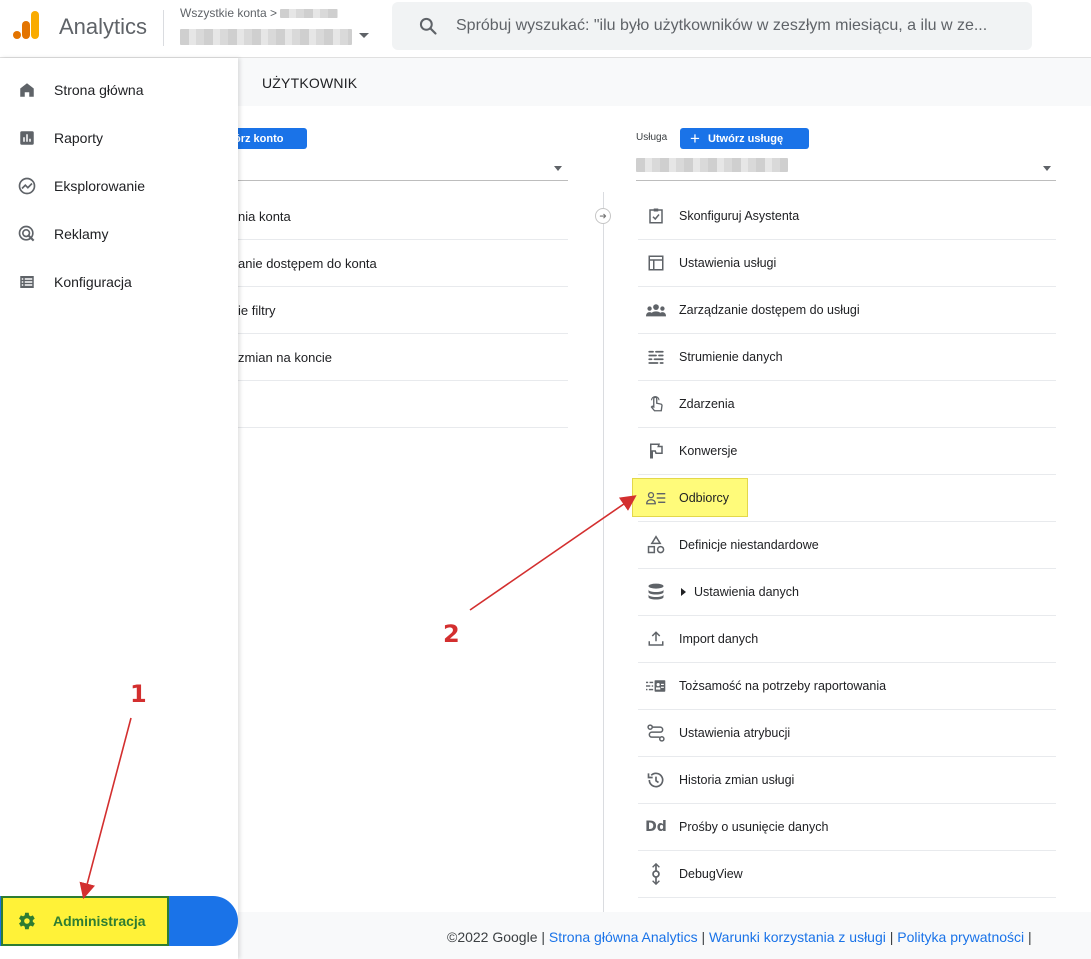 This screenshot has width=1091, height=959. Describe the element at coordinates (847, 357) in the screenshot. I see `property-menu-item-streams: Strumienie danych` at that location.